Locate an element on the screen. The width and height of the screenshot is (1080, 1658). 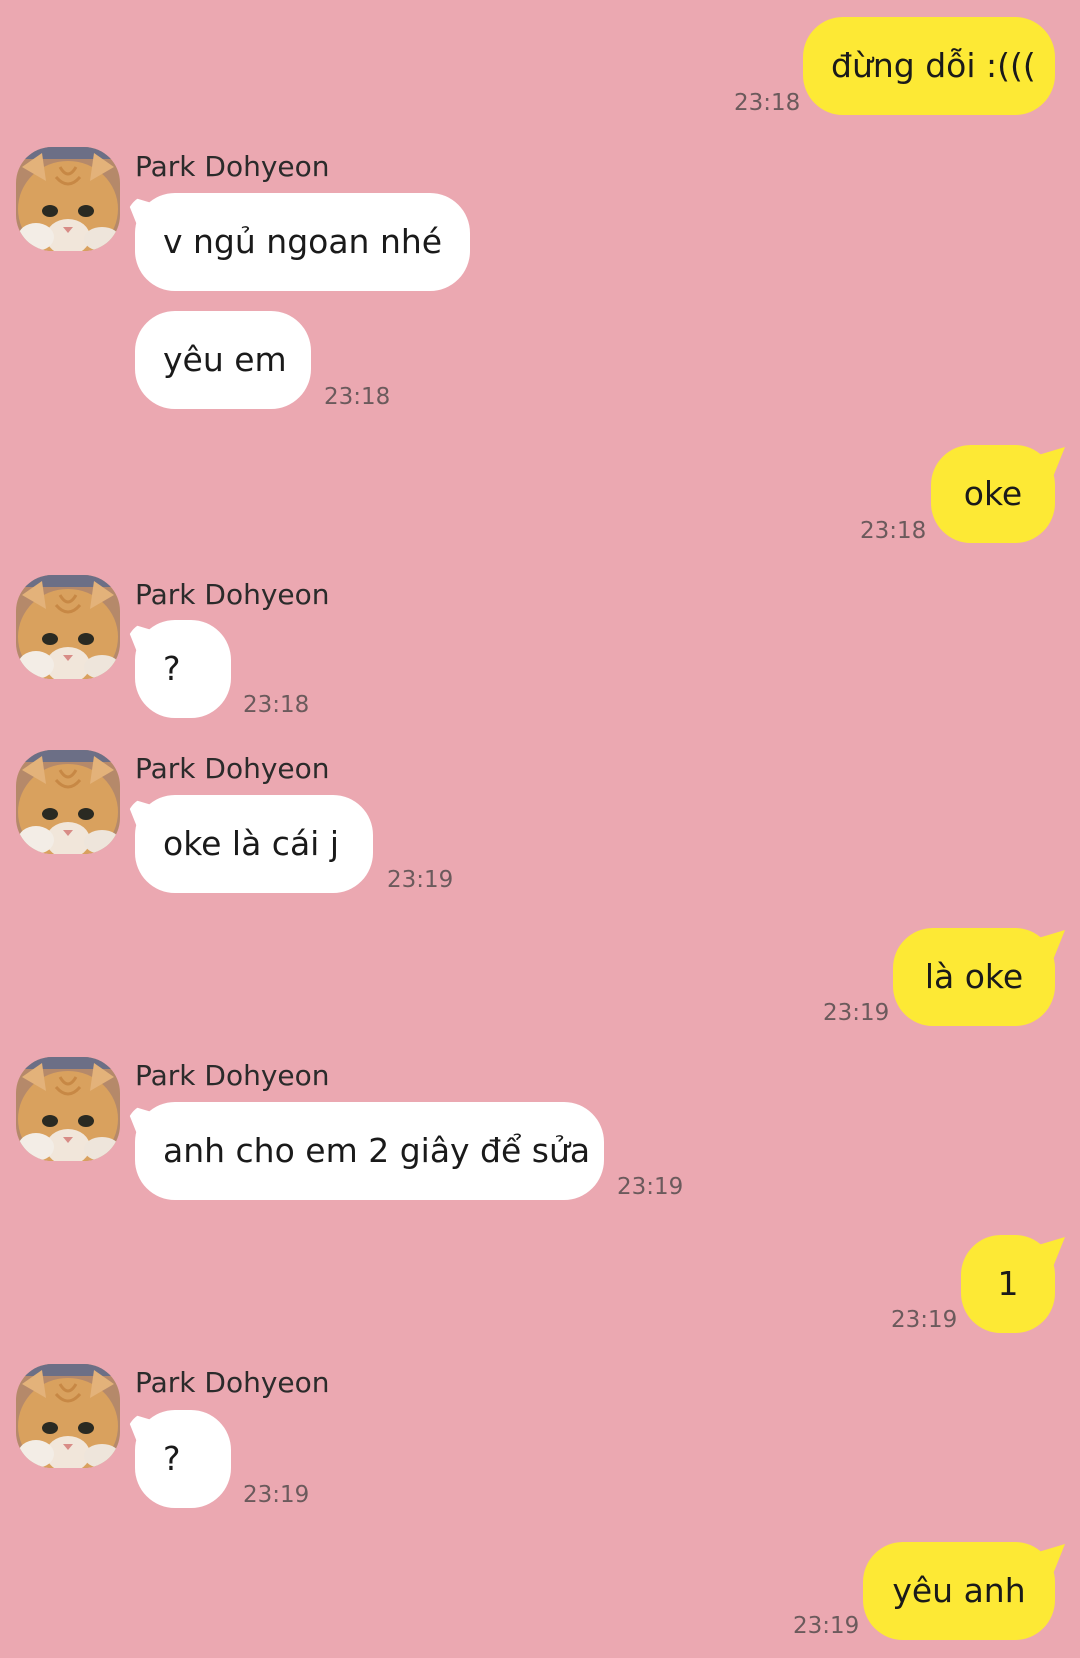
message-bubble-outgoing: yêu anh is located at coordinates (959, 1591).